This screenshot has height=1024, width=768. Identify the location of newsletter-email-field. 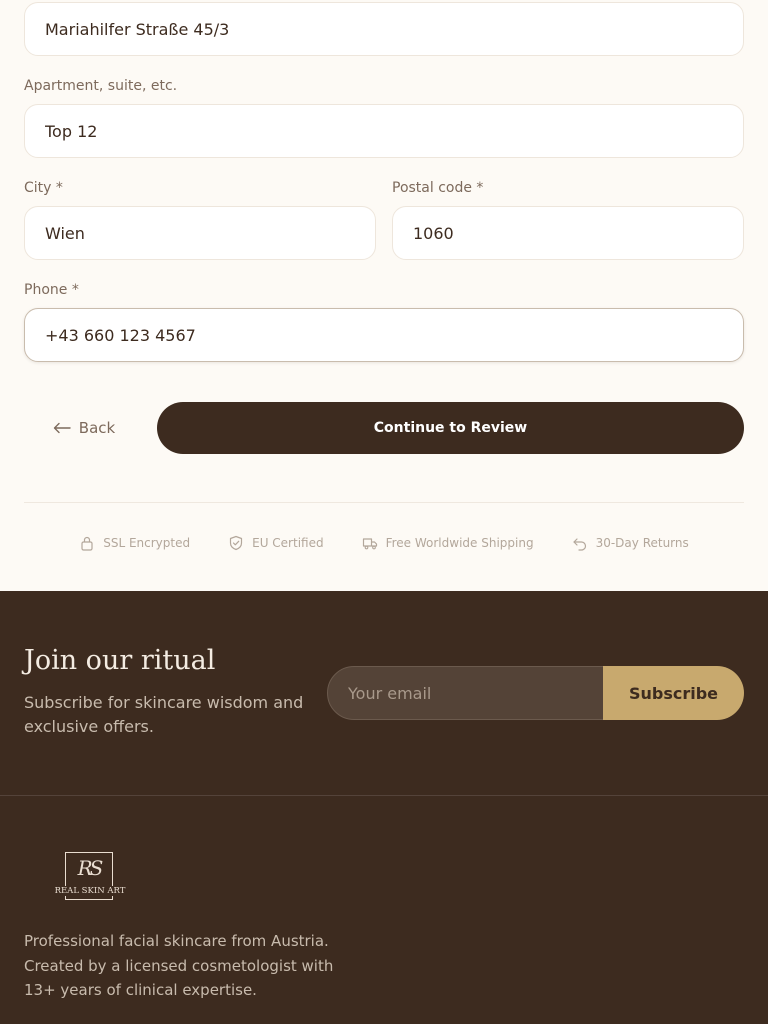
(472, 693).